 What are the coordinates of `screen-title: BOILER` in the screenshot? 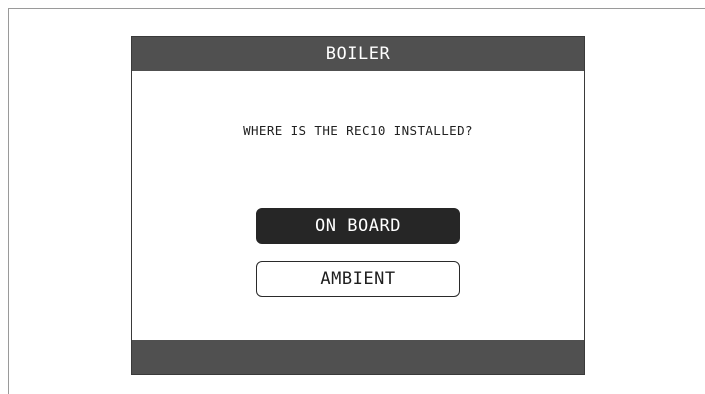 It's located at (358, 54).